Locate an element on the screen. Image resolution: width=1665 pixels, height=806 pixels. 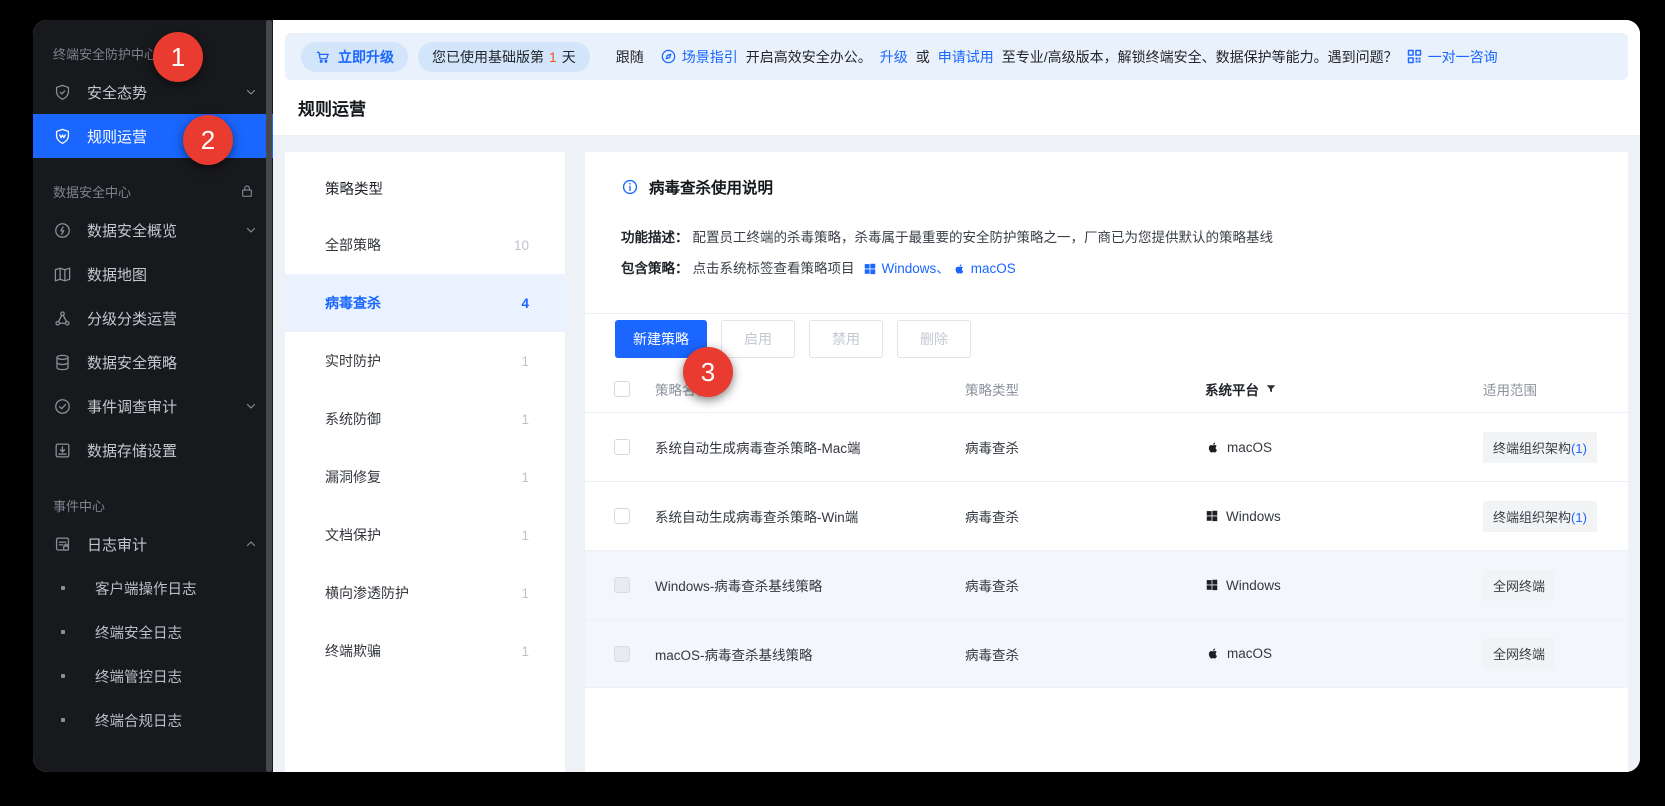
delete-button: 删除 is located at coordinates (934, 339).